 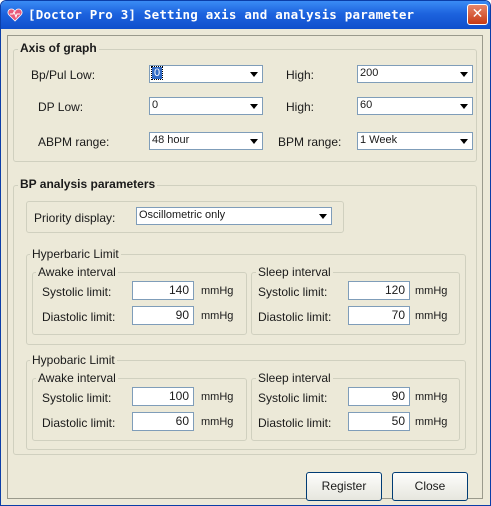 I want to click on abpm-range-value: 48 hour, so click(x=171, y=140).